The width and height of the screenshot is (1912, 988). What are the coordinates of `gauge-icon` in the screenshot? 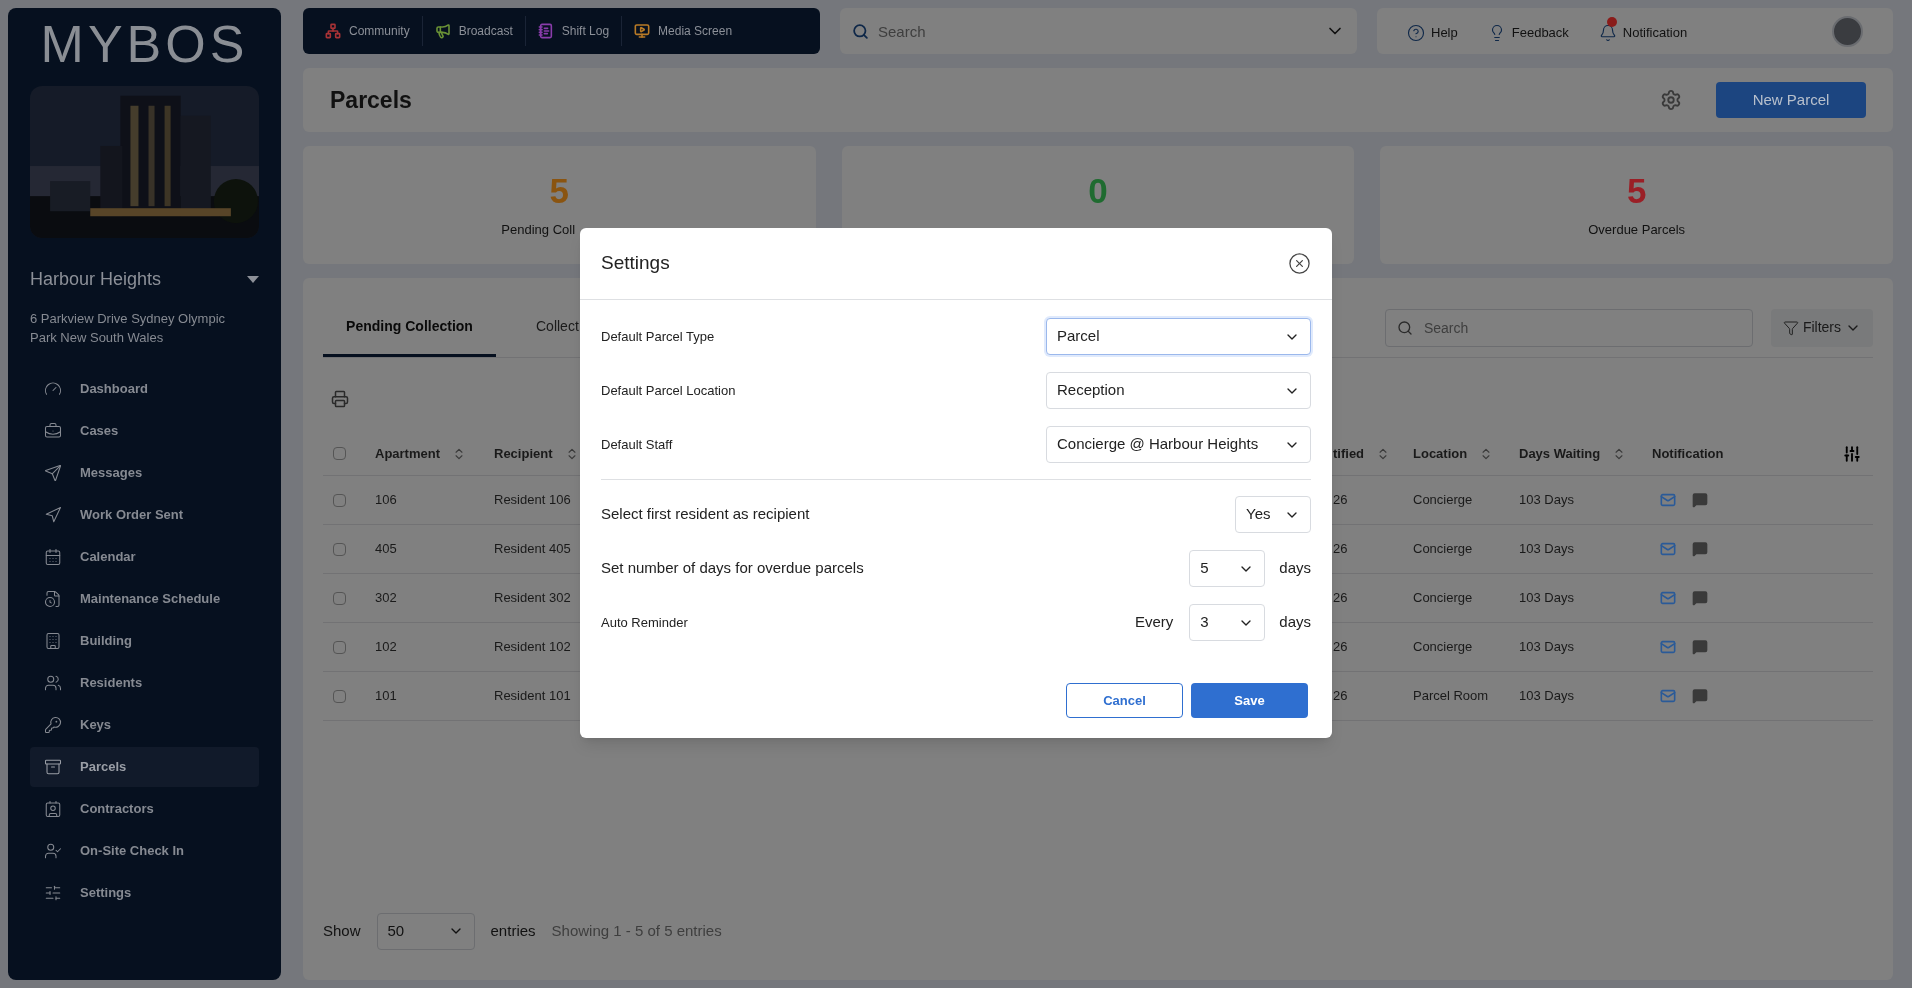 It's located at (53, 389).